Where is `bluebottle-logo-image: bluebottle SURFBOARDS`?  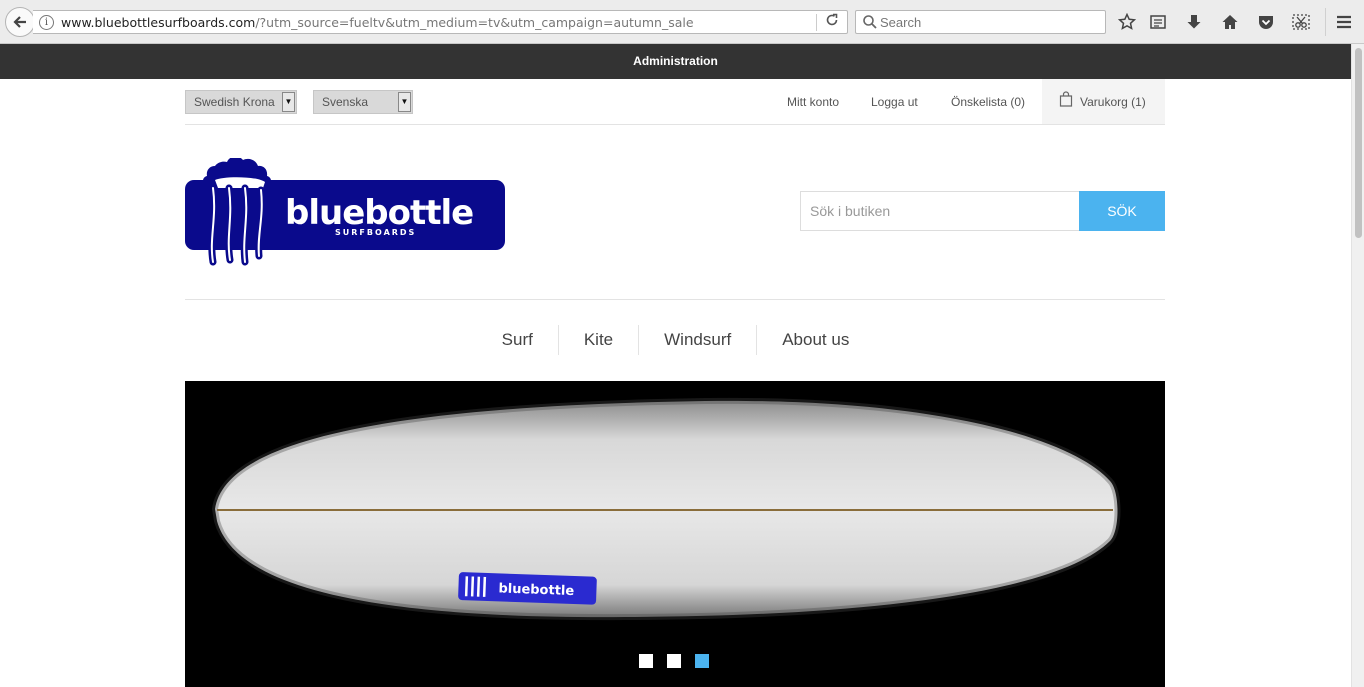
bluebottle-logo-image: bluebottle SURFBOARDS is located at coordinates (345, 211).